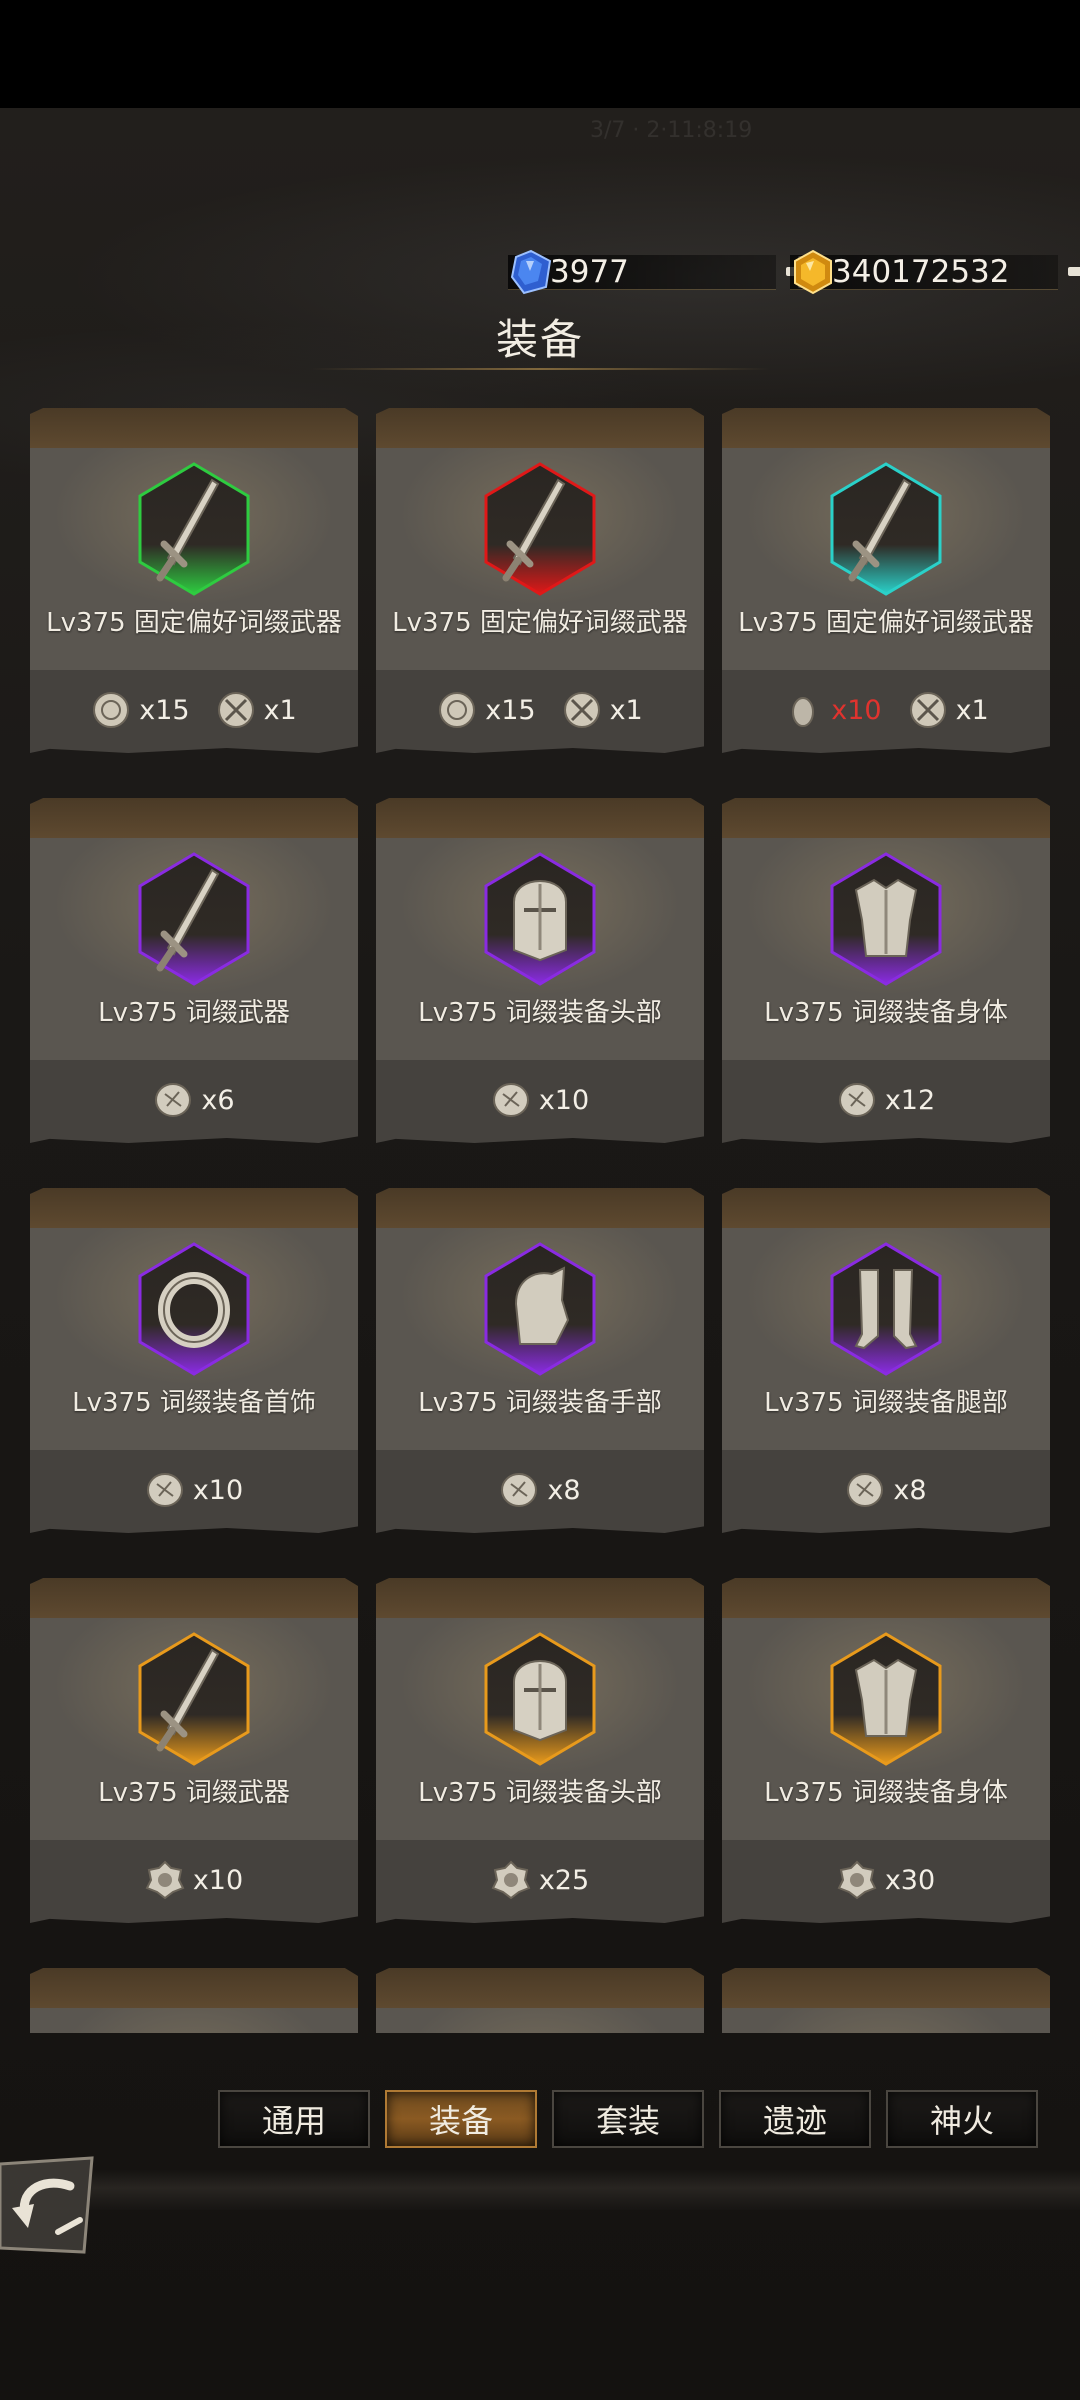 The height and width of the screenshot is (2400, 1080). I want to click on category-tabs: 通用 装备 套装 遗迹 神火, so click(628, 2119).